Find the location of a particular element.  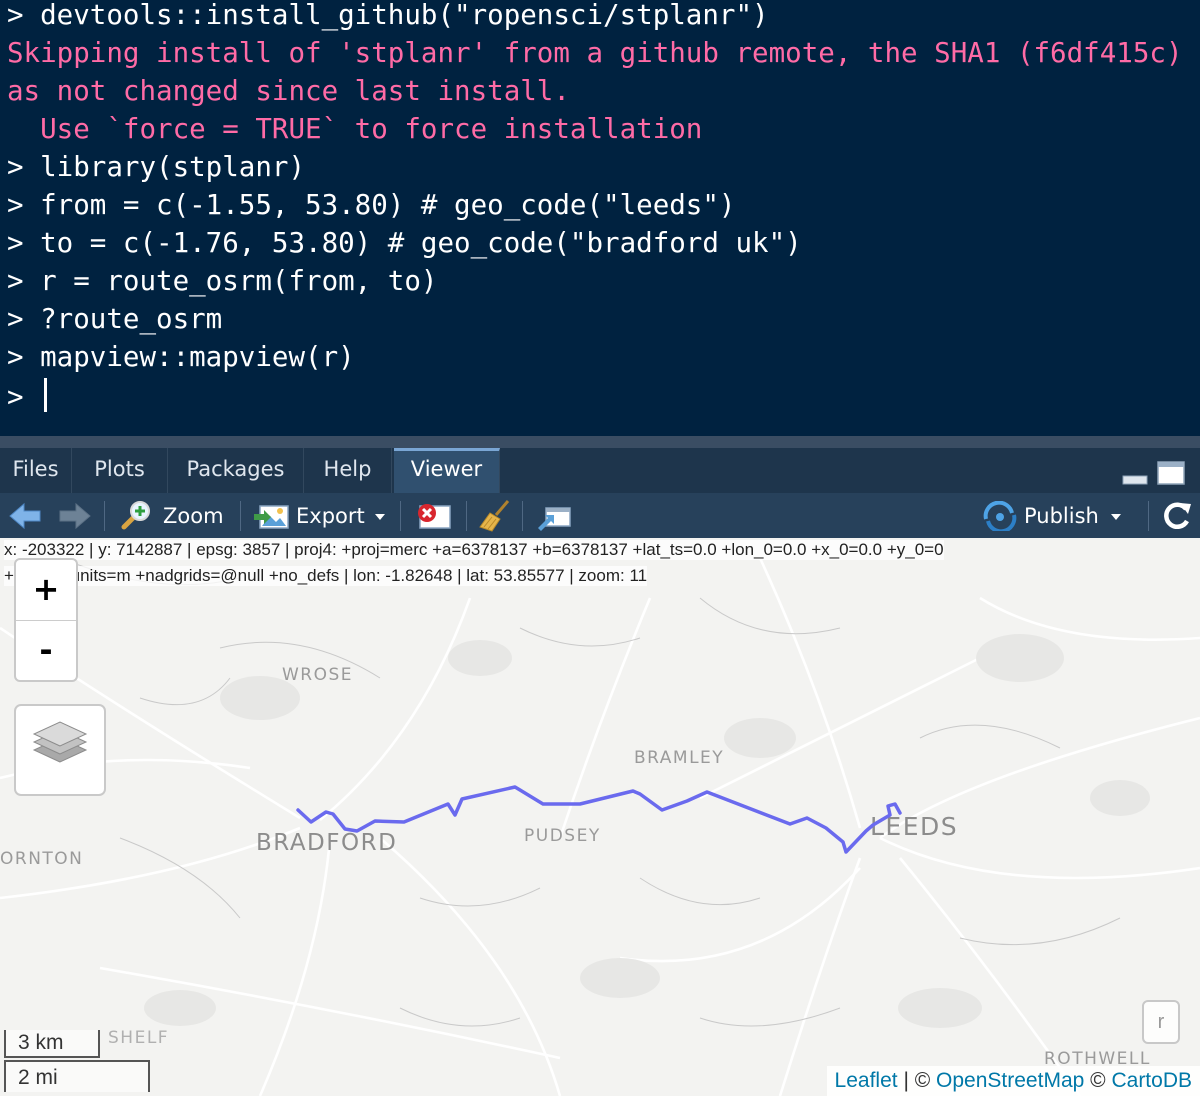

place-label-wrose: WROSE is located at coordinates (317, 675).